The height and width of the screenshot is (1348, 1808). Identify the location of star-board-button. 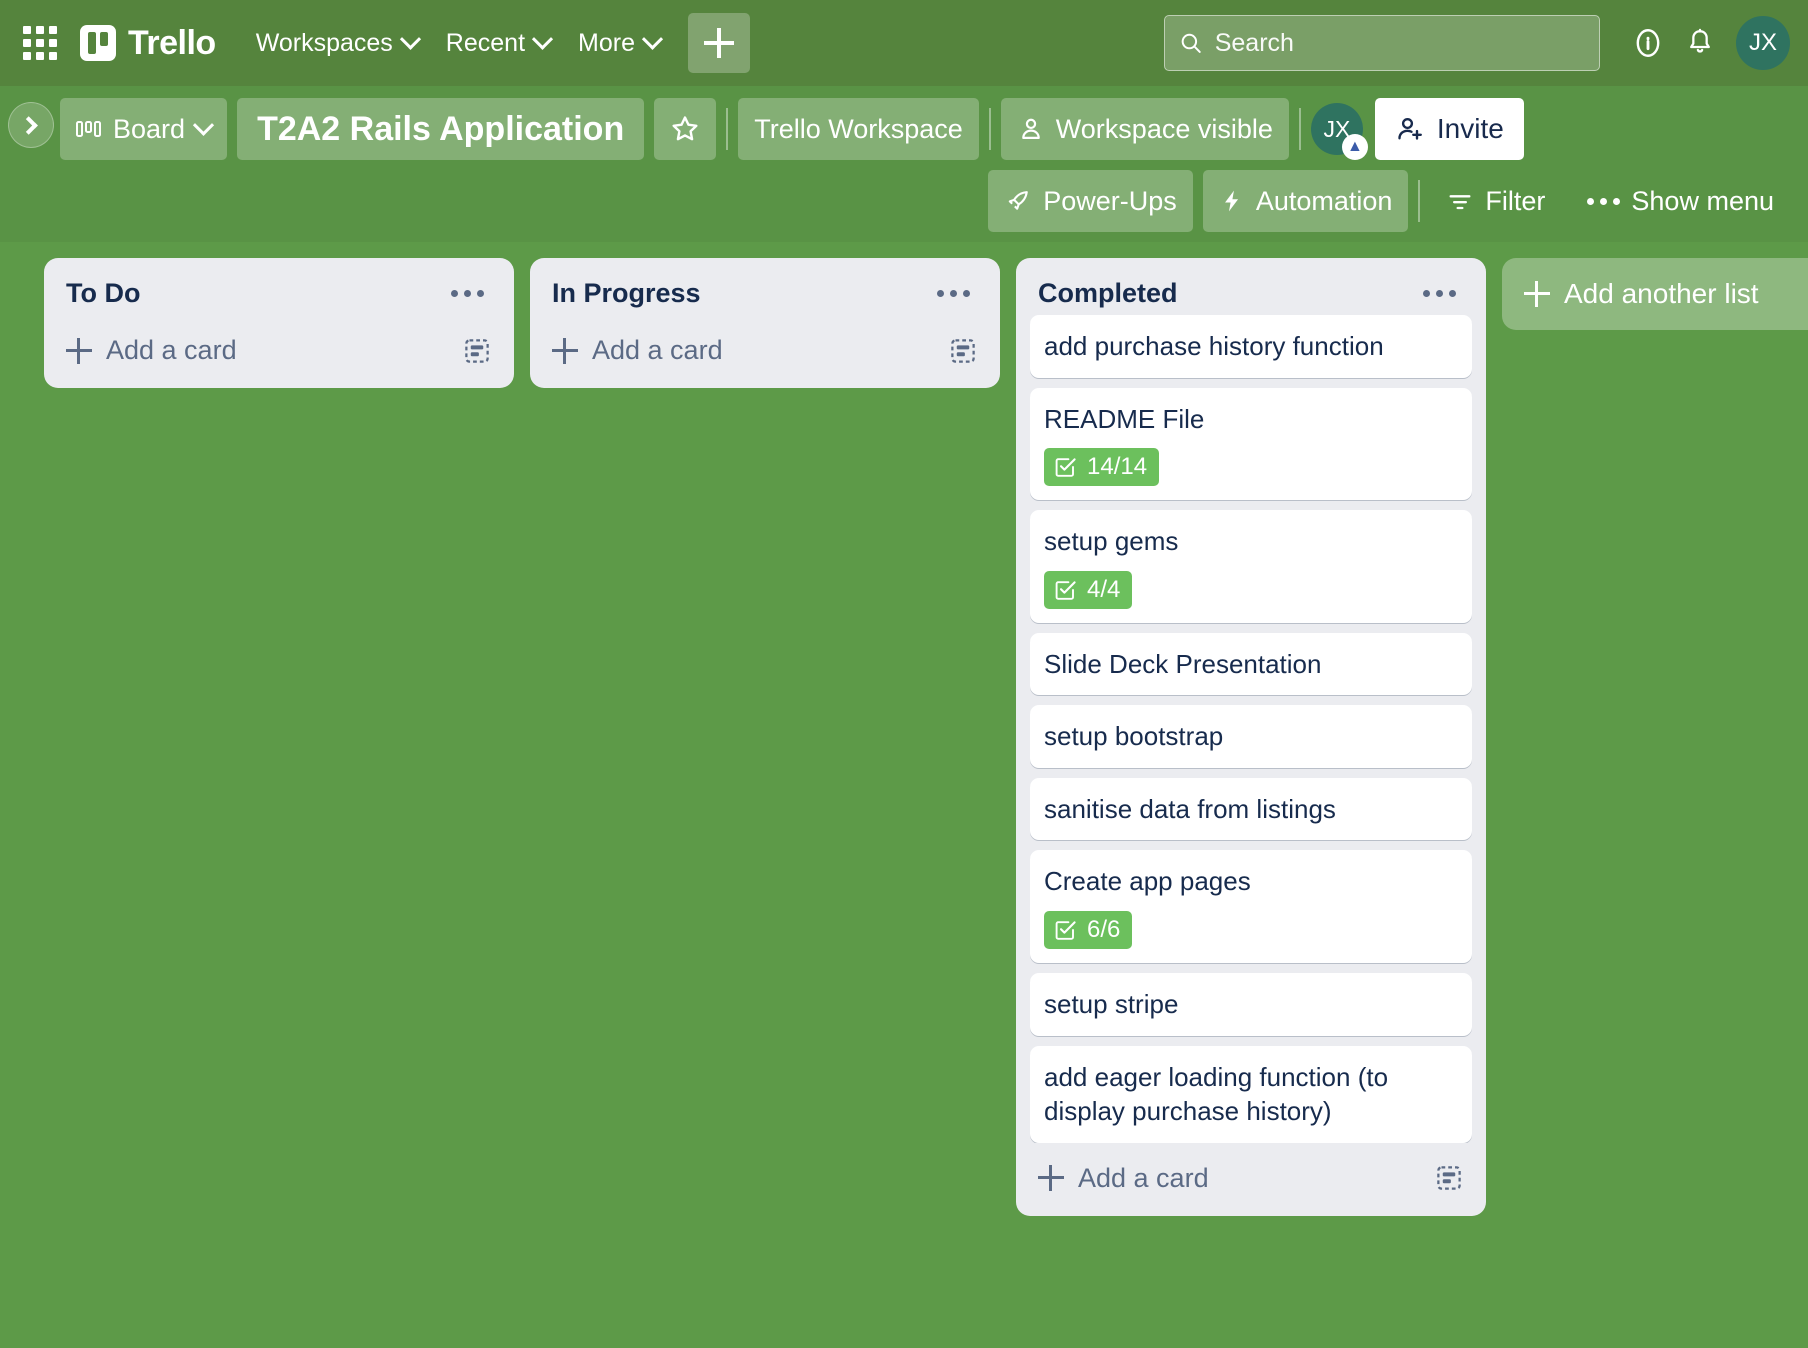
(685, 129).